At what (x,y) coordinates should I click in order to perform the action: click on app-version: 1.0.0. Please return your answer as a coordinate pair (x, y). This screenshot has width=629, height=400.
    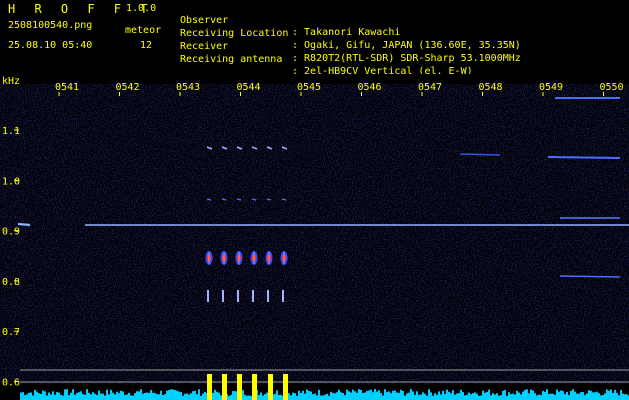
    Looking at the image, I should click on (141, 8).